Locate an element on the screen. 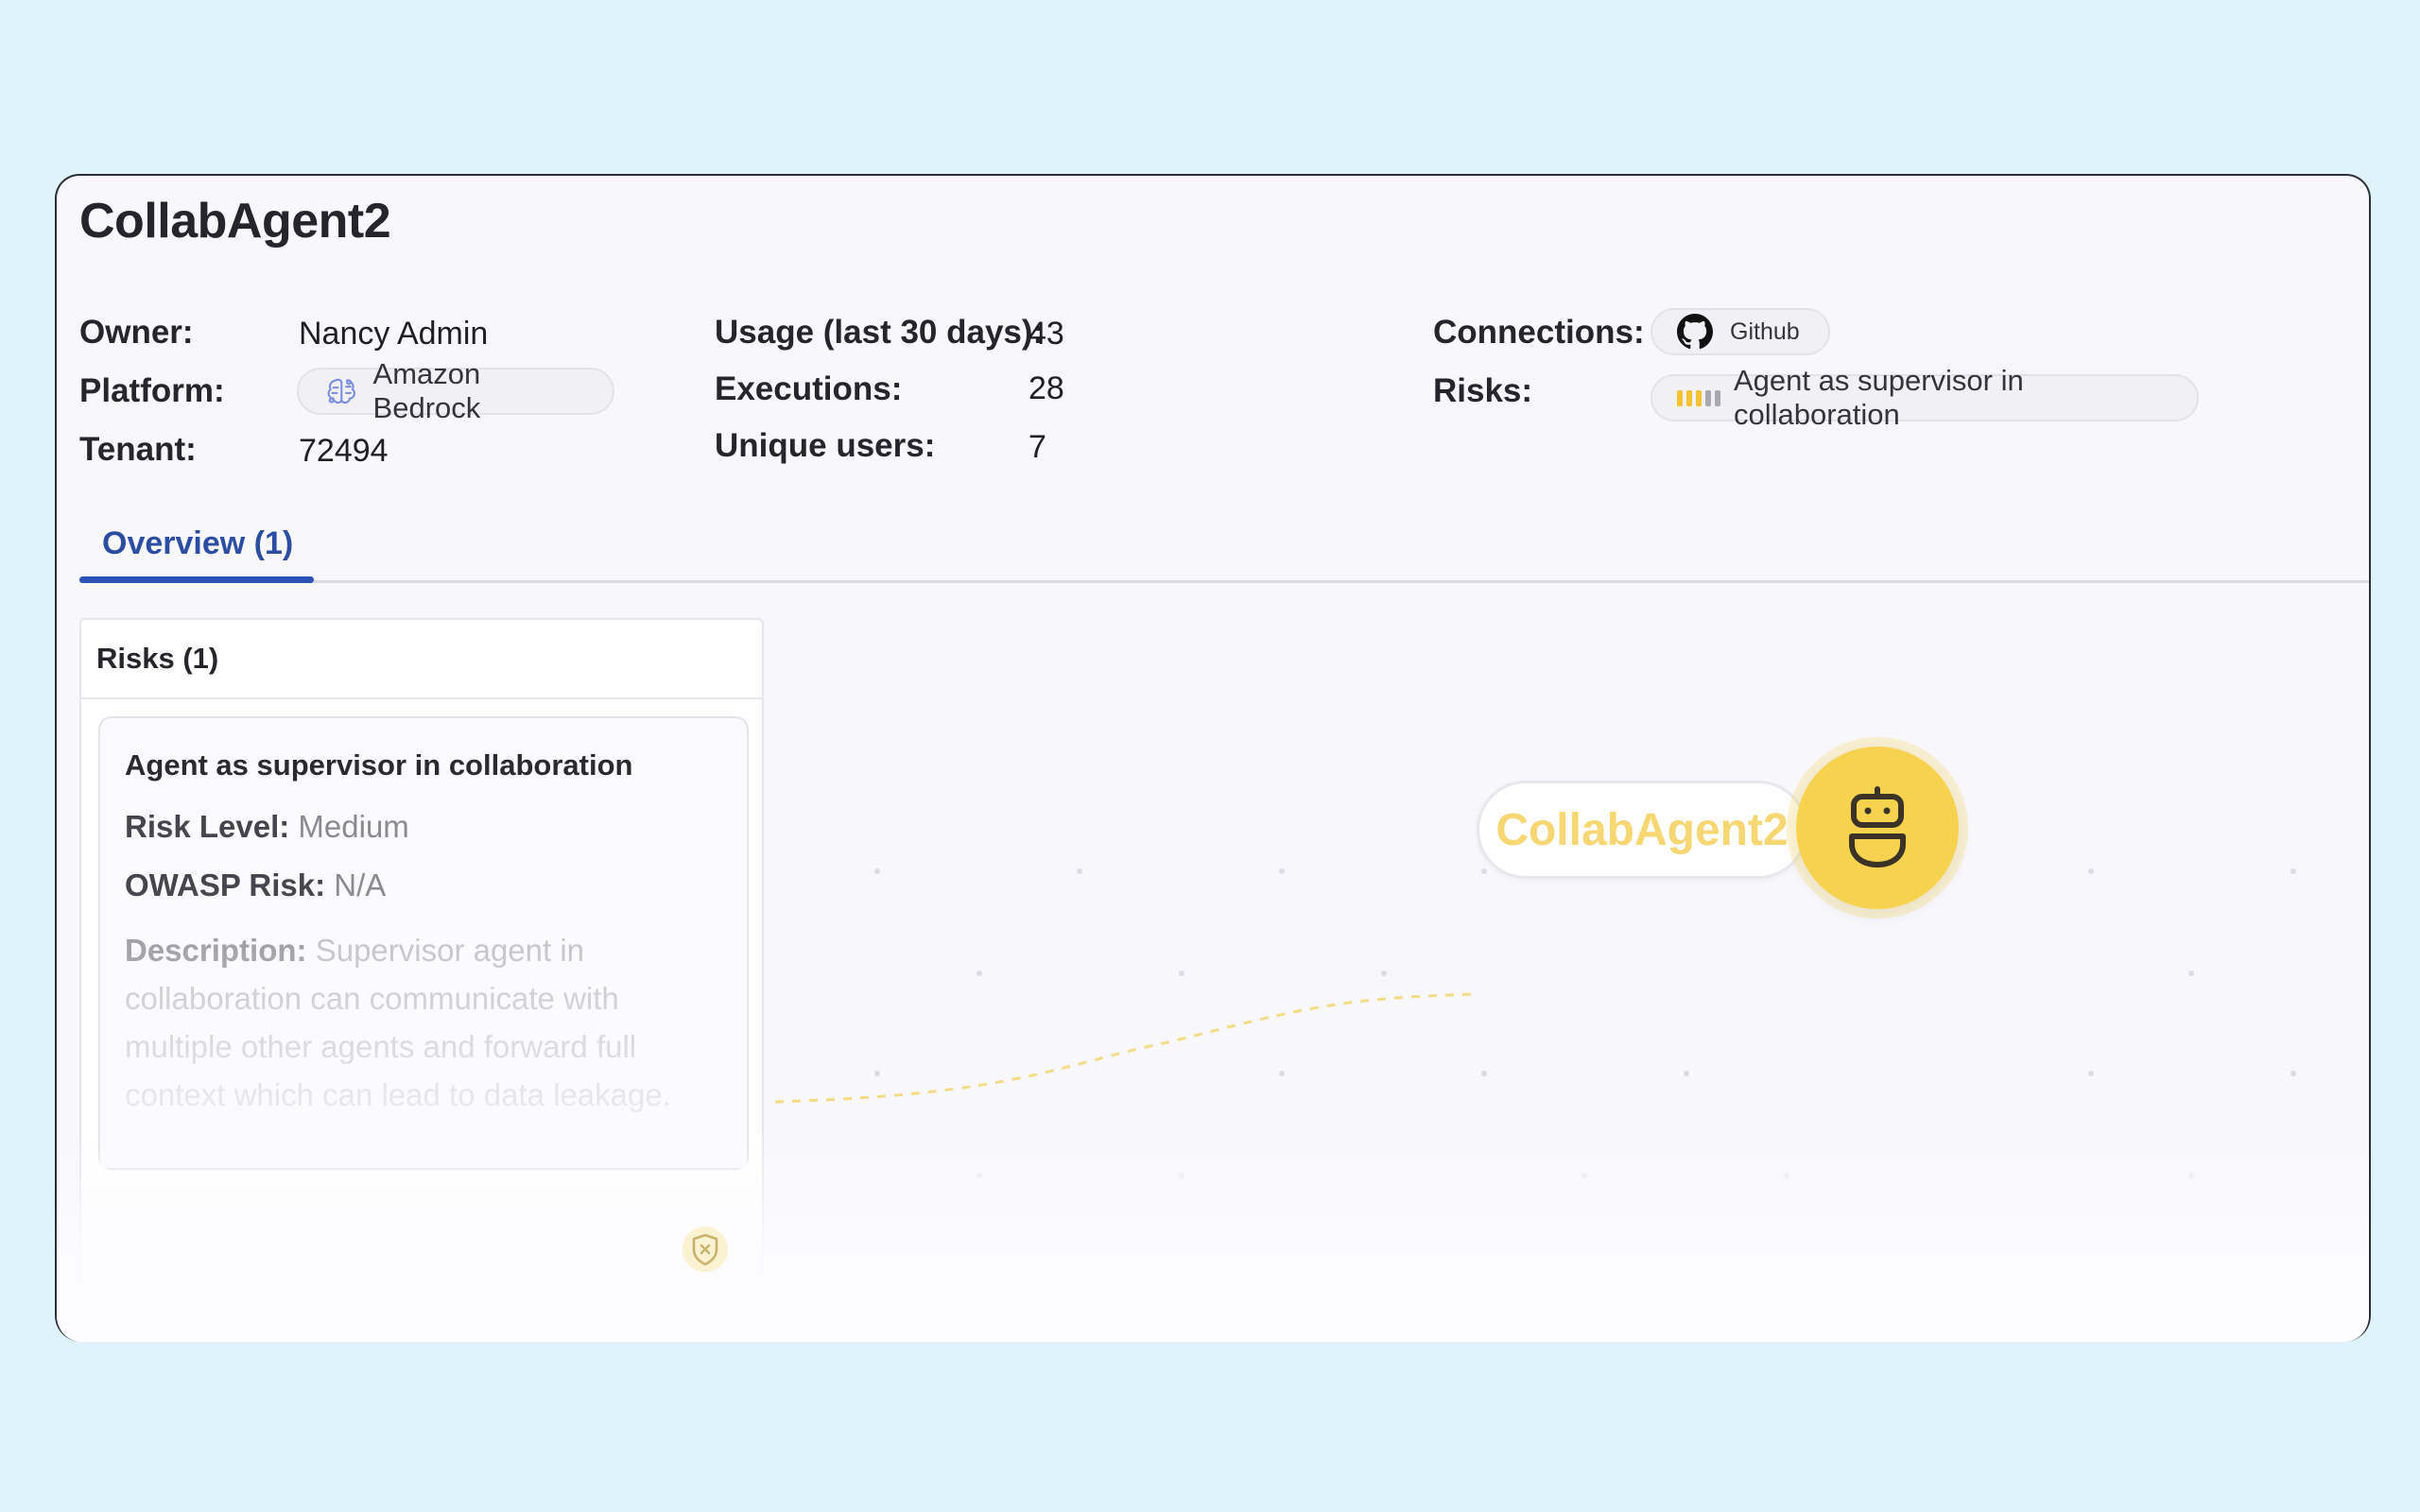  connection-label-github: Github is located at coordinates (1765, 331).